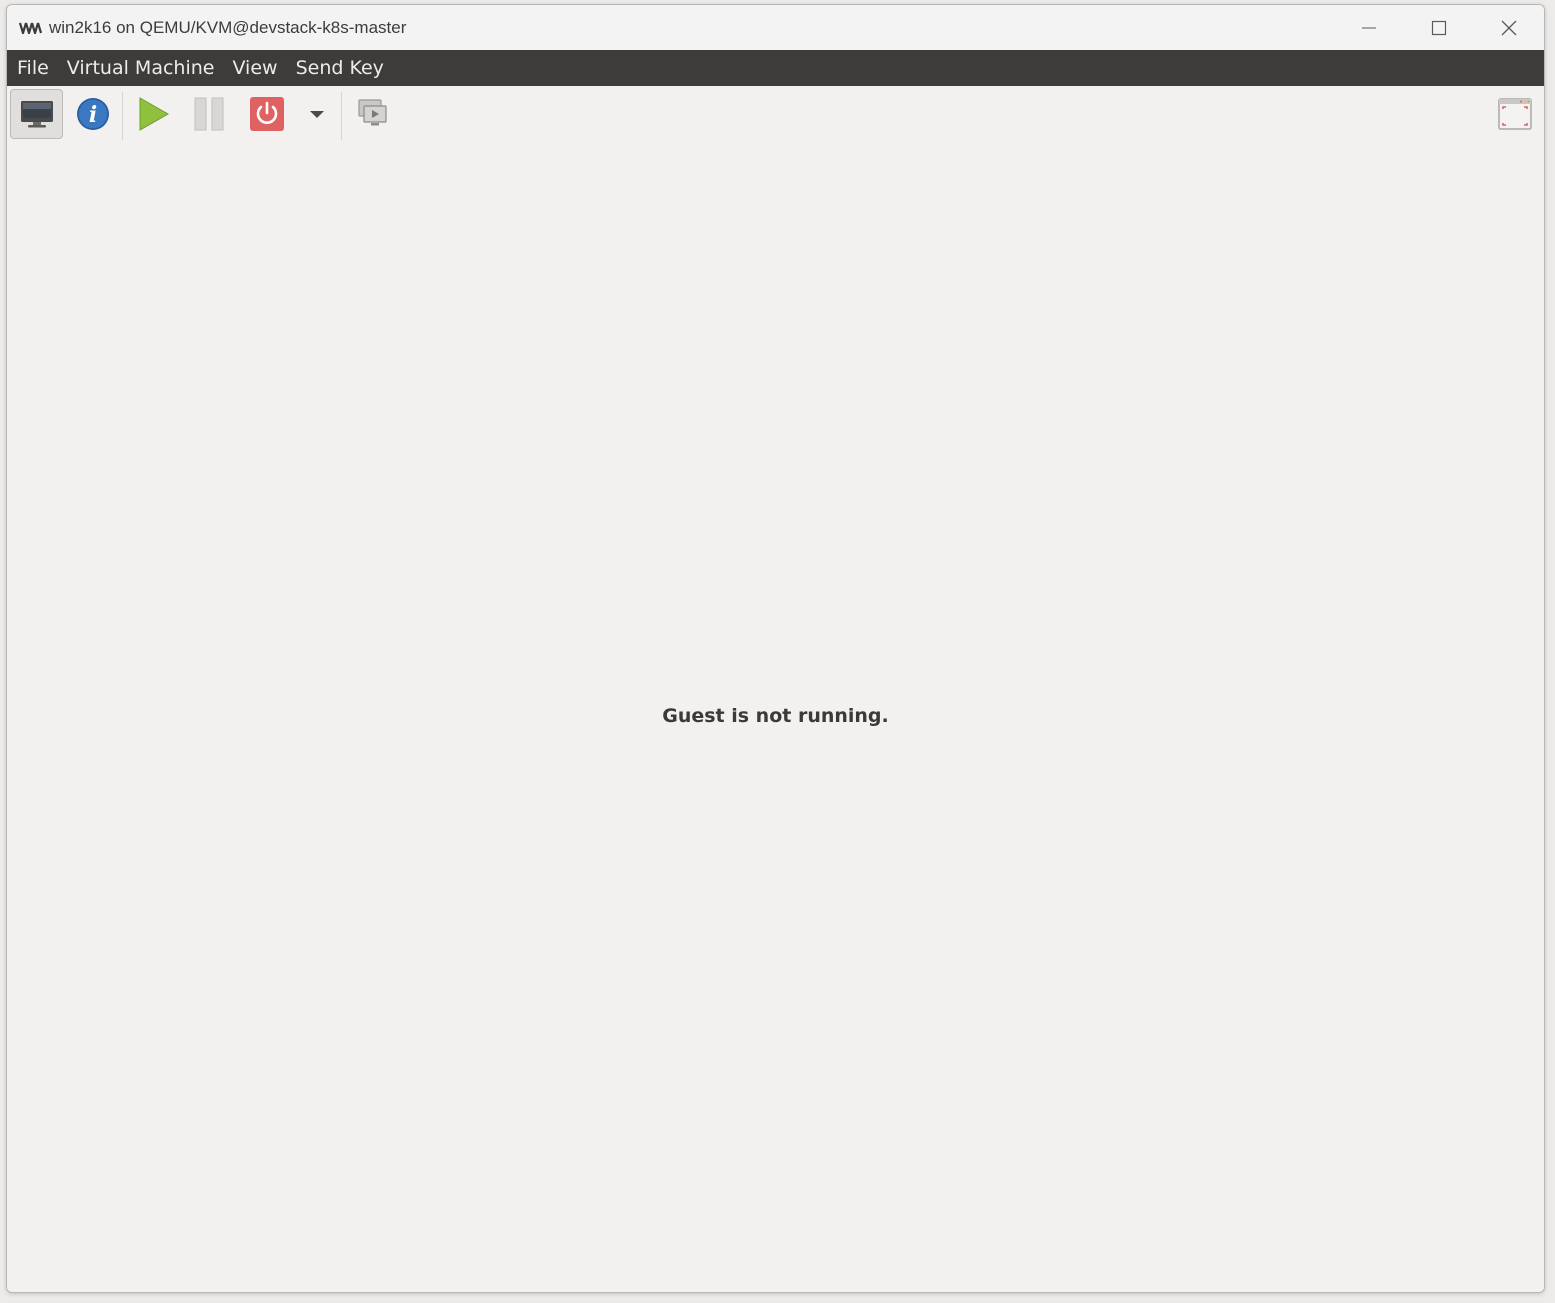  What do you see at coordinates (340, 68) in the screenshot?
I see `menu-send-key: Send Key` at bounding box center [340, 68].